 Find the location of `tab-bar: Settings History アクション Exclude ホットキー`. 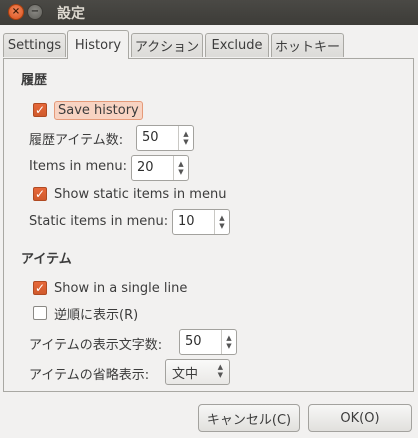

tab-bar: Settings History アクション Exclude ホットキー is located at coordinates (209, 44).